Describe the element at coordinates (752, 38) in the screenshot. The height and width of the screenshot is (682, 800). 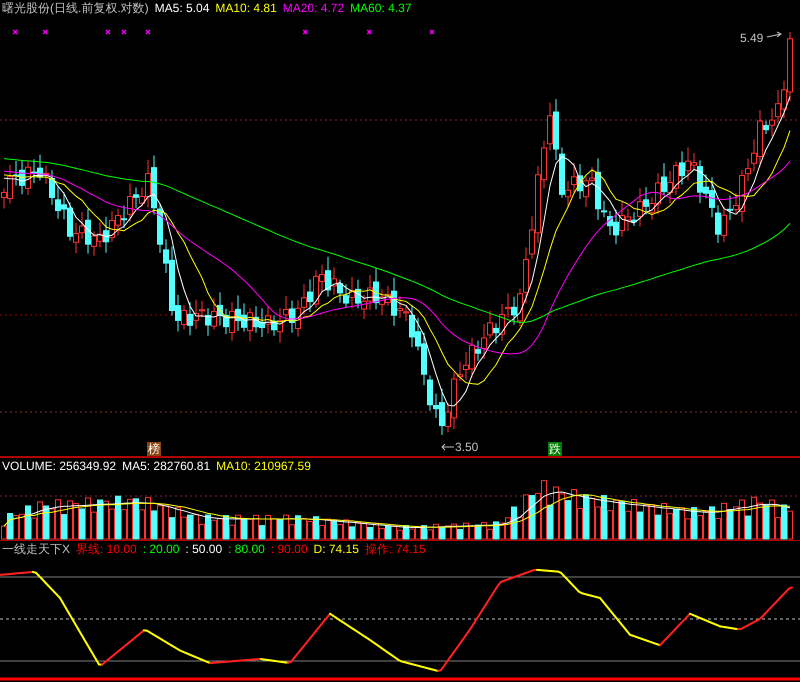
I see `high-price-label: 5.49` at that location.